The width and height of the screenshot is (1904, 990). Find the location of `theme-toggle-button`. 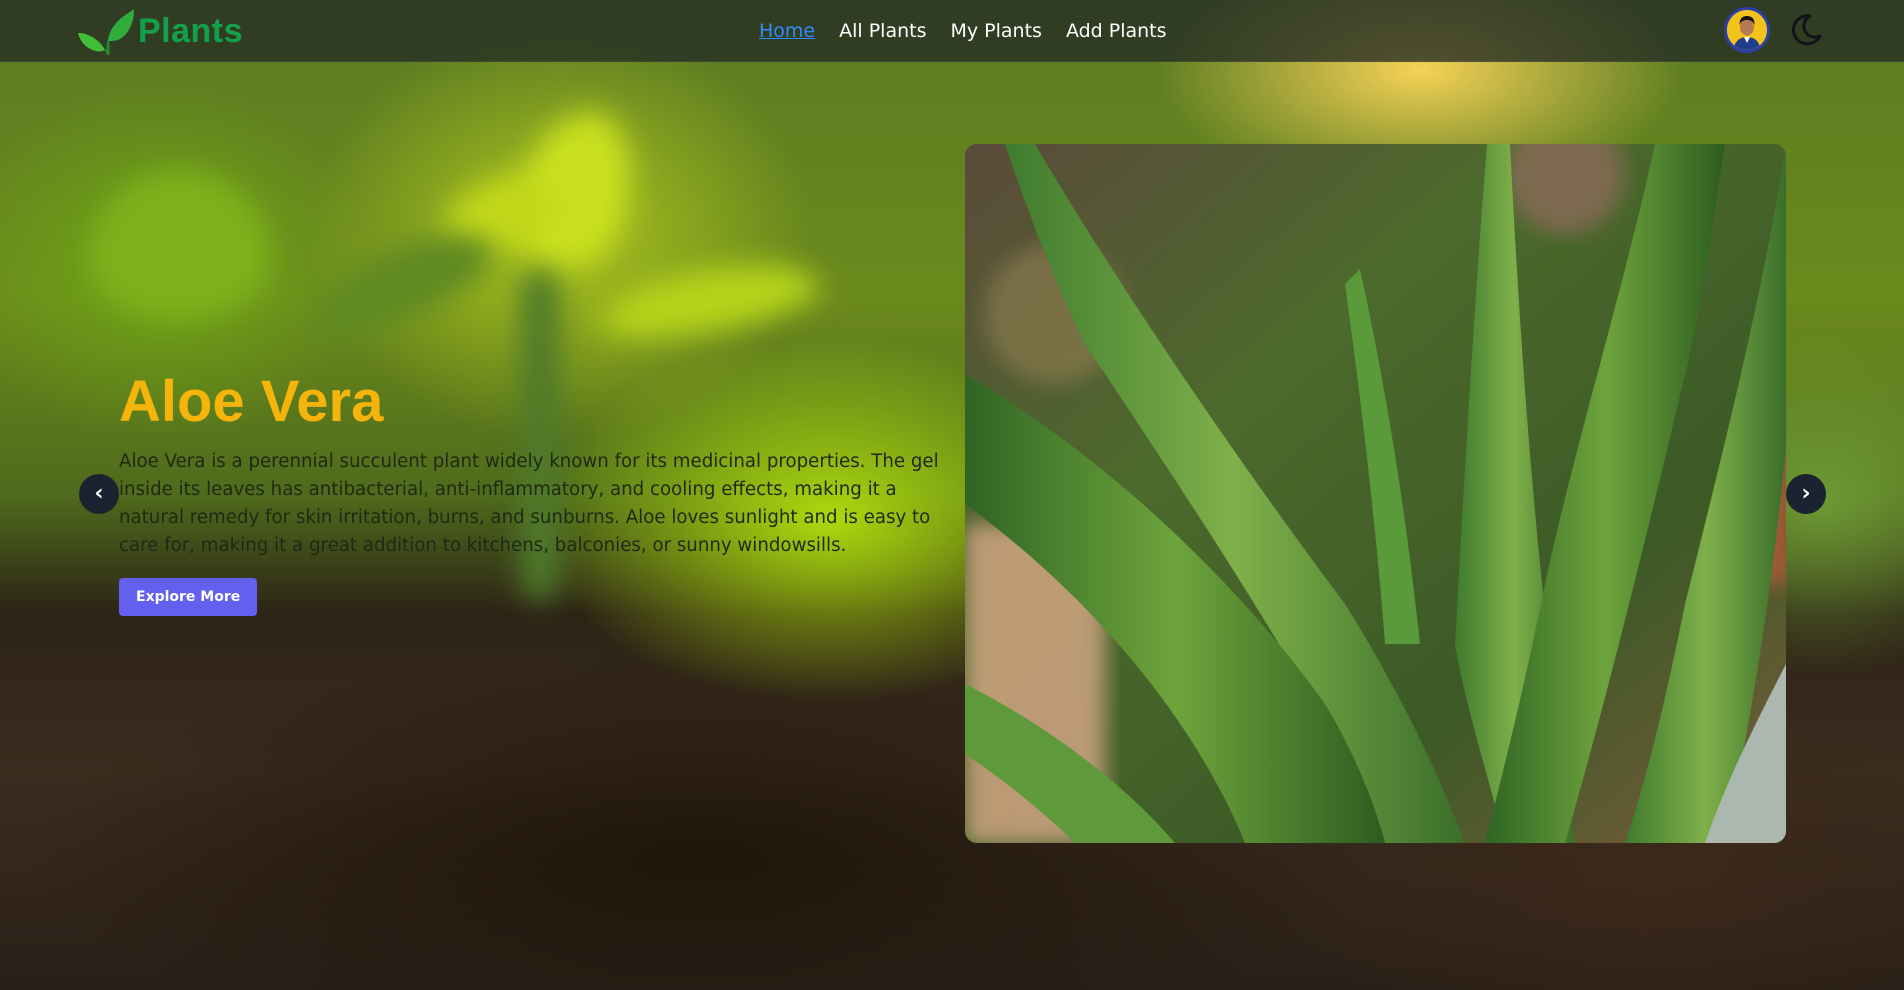

theme-toggle-button is located at coordinates (1806, 30).